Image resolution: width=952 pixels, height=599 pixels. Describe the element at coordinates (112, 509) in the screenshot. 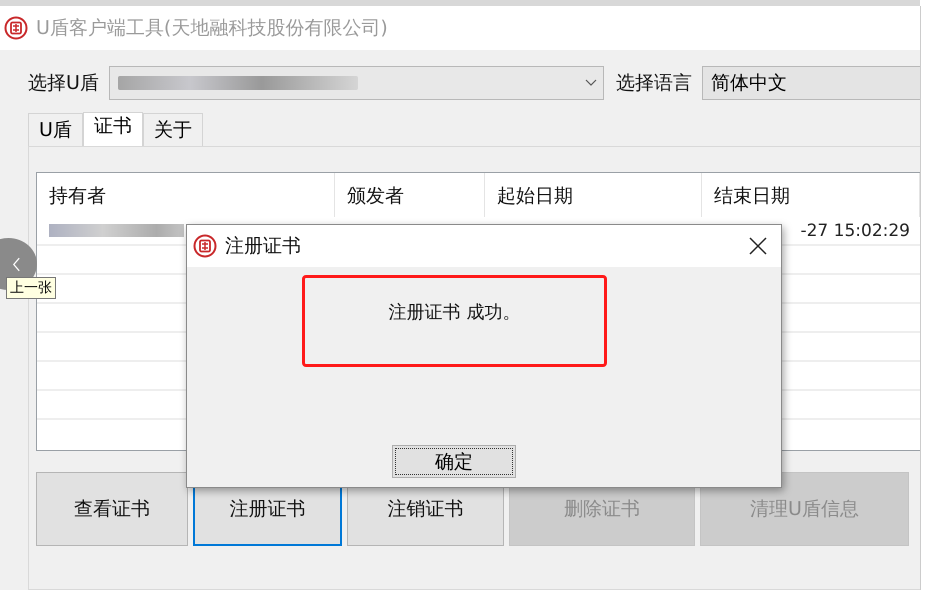

I see `action-button: 查看证书` at that location.